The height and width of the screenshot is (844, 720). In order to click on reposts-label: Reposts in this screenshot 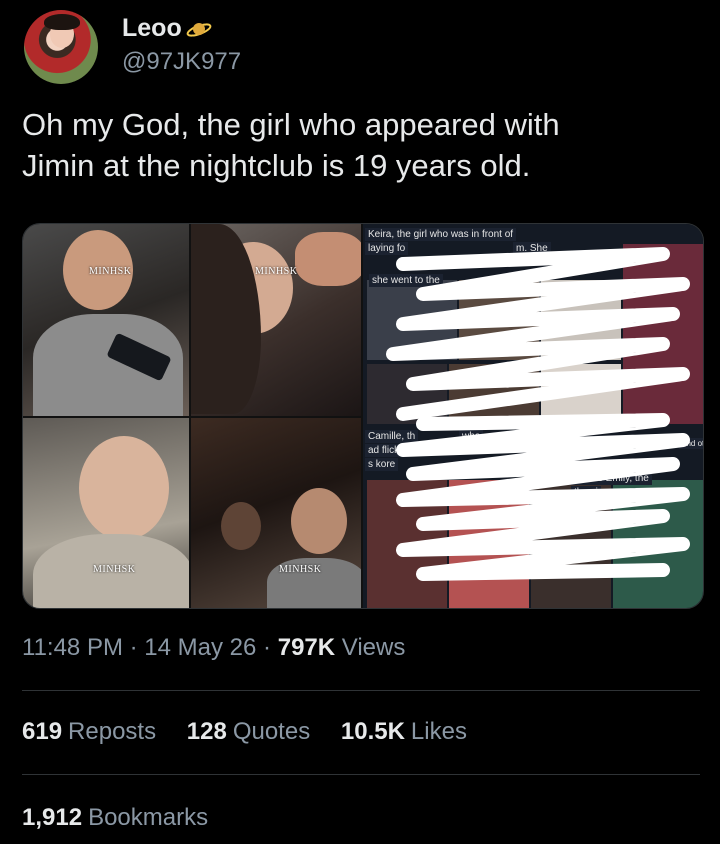, I will do `click(112, 731)`.